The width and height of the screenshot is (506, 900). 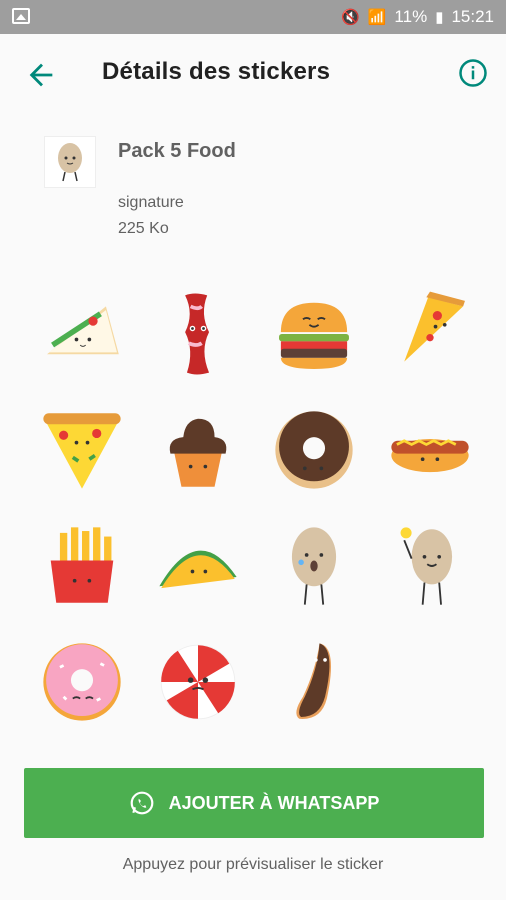 I want to click on wifi-icon: 📶, so click(x=377, y=17).